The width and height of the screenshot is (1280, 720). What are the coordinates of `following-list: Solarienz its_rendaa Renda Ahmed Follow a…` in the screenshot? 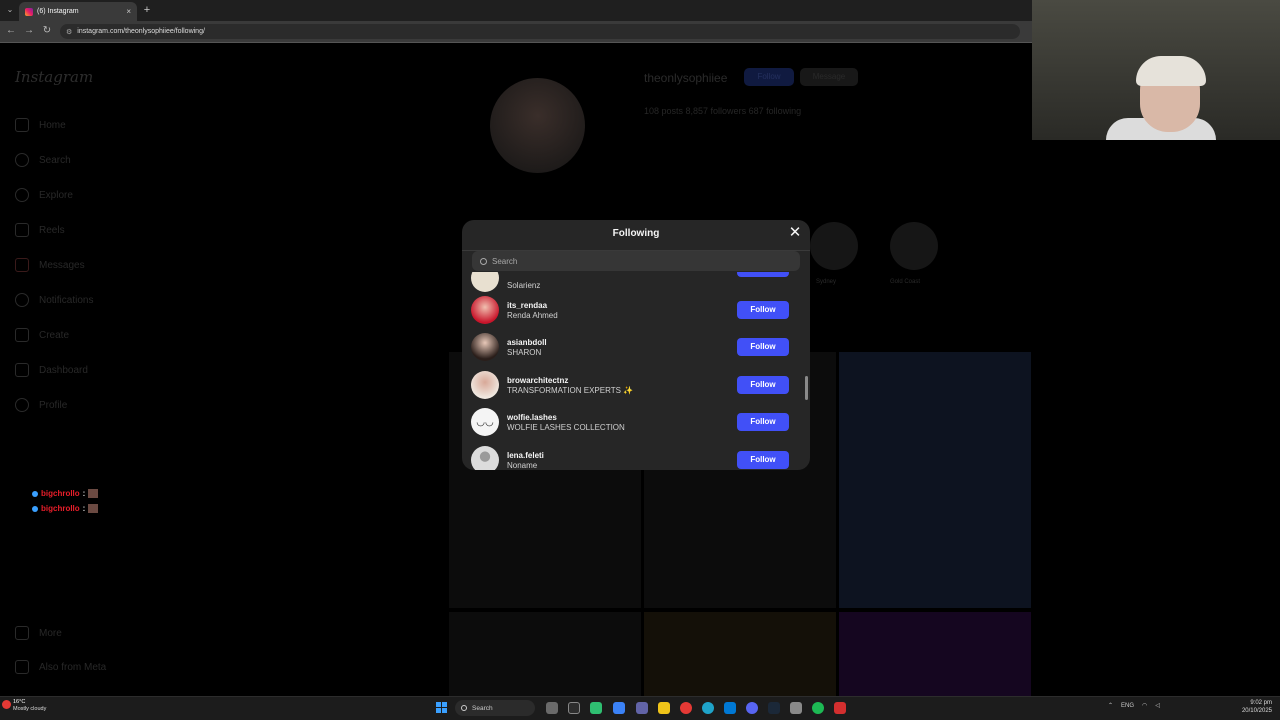 It's located at (636, 371).